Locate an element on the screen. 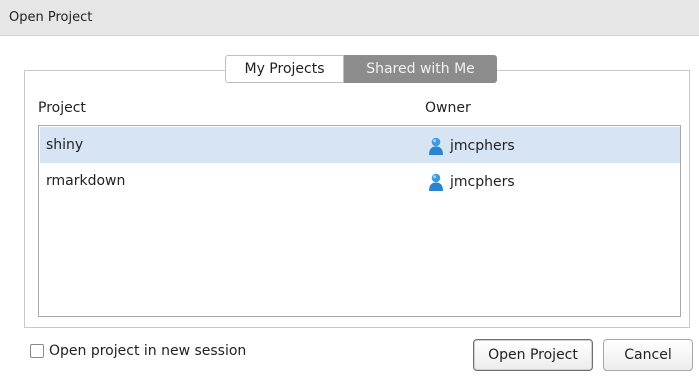 This screenshot has width=699, height=379. open-project-button: Open Project is located at coordinates (533, 355).